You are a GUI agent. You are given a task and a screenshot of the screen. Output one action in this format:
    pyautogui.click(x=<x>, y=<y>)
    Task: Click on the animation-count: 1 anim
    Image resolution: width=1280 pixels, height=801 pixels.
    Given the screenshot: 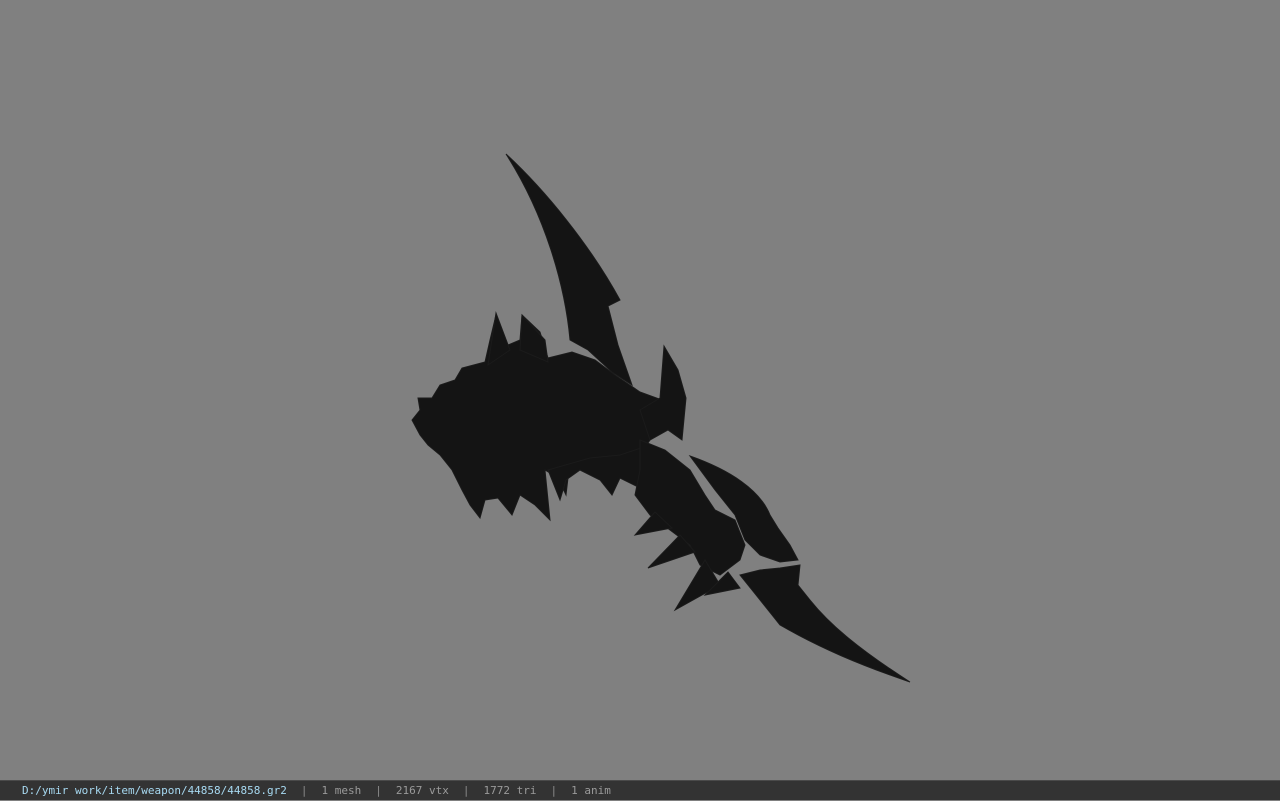 What is the action you would take?
    pyautogui.click(x=591, y=790)
    